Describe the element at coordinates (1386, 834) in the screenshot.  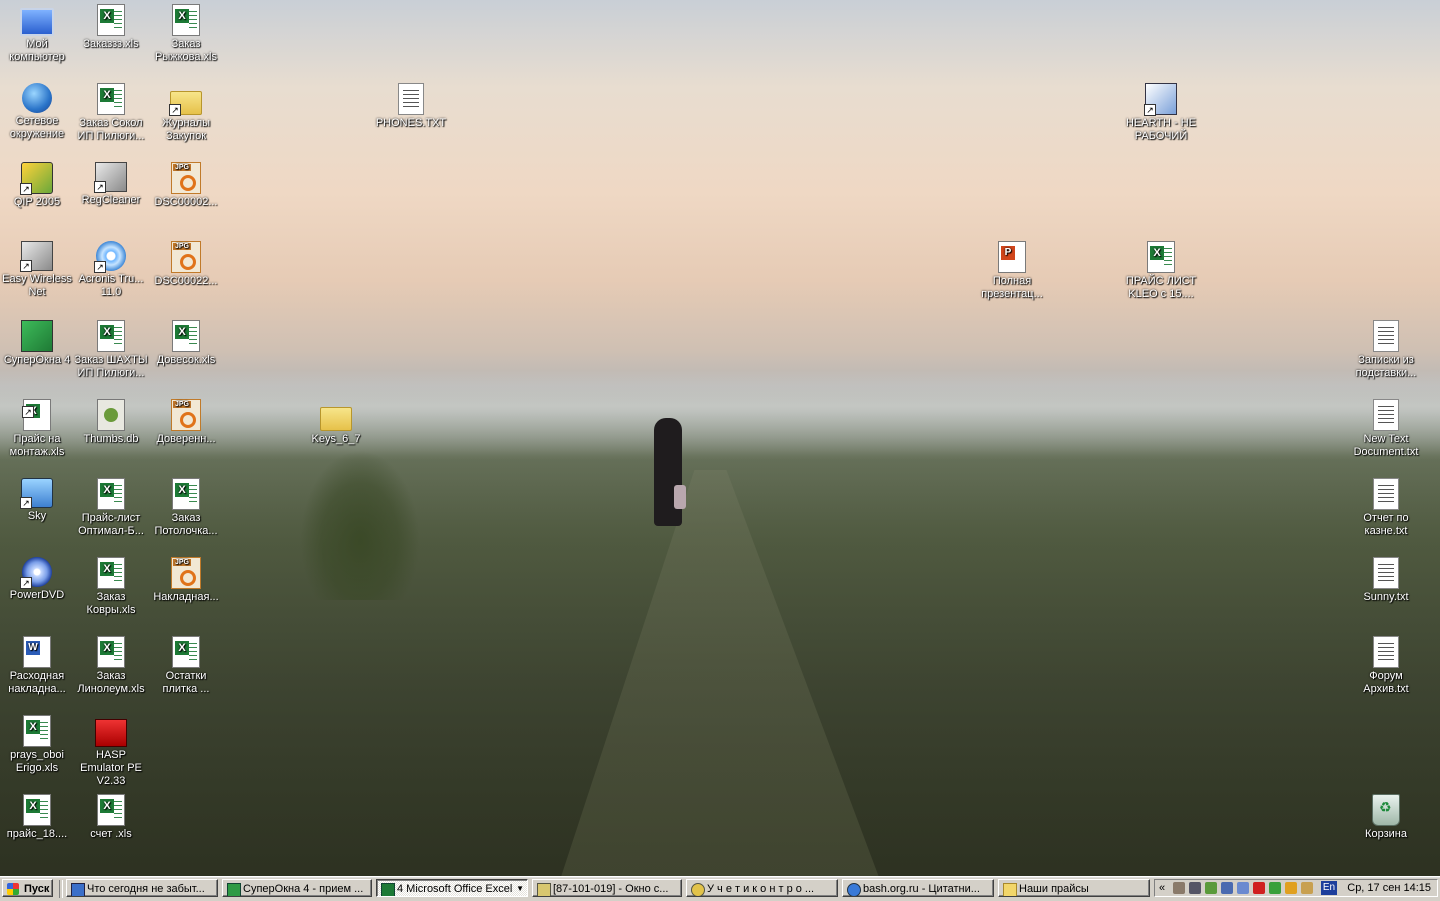
I see `desktop-icon-label: Корзина` at that location.